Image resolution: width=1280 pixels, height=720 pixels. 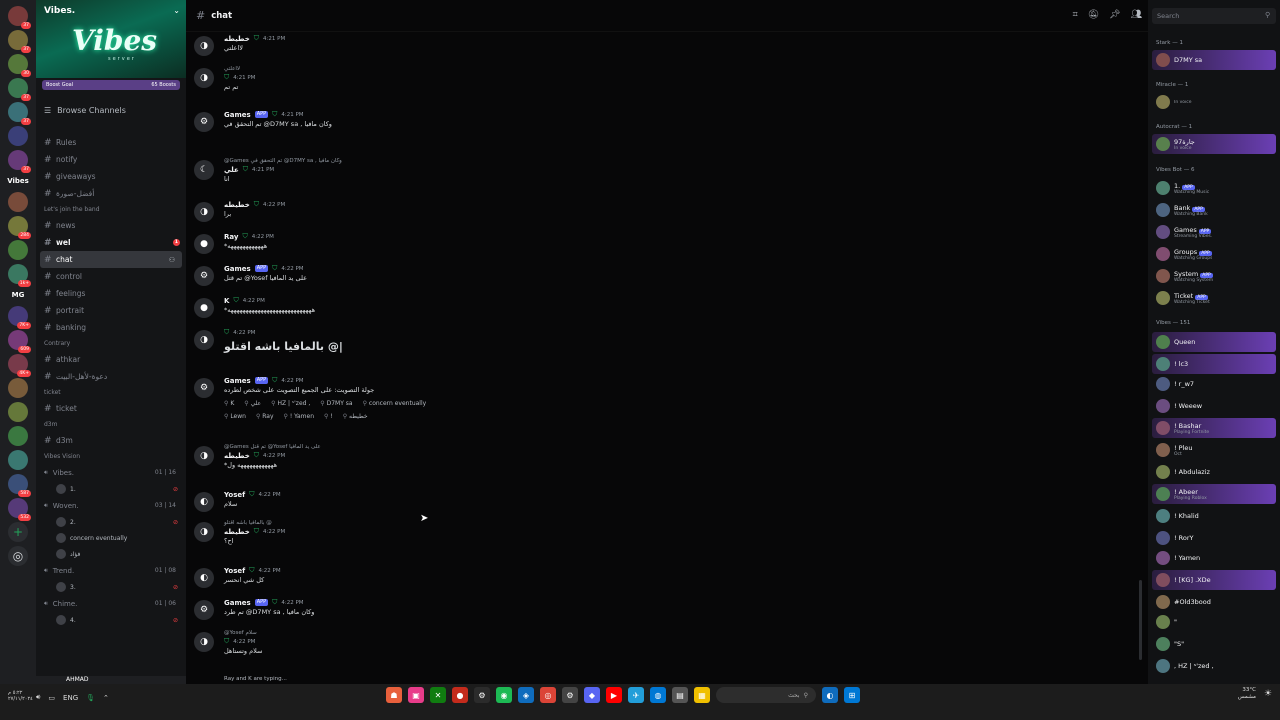 I want to click on category-header: Vibes Vision, so click(x=111, y=456).